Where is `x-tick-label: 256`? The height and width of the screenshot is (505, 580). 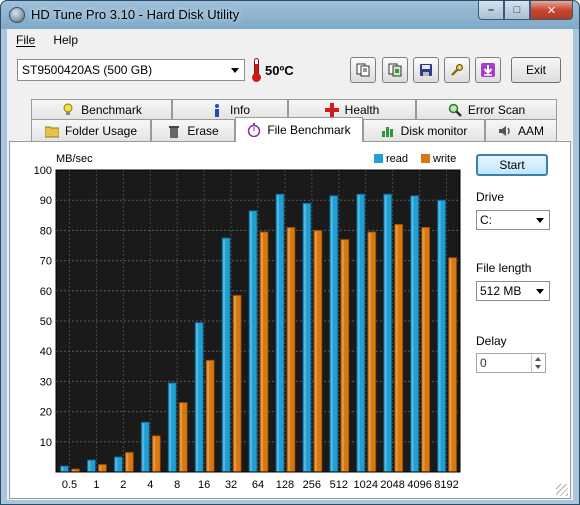 x-tick-label: 256 is located at coordinates (312, 485).